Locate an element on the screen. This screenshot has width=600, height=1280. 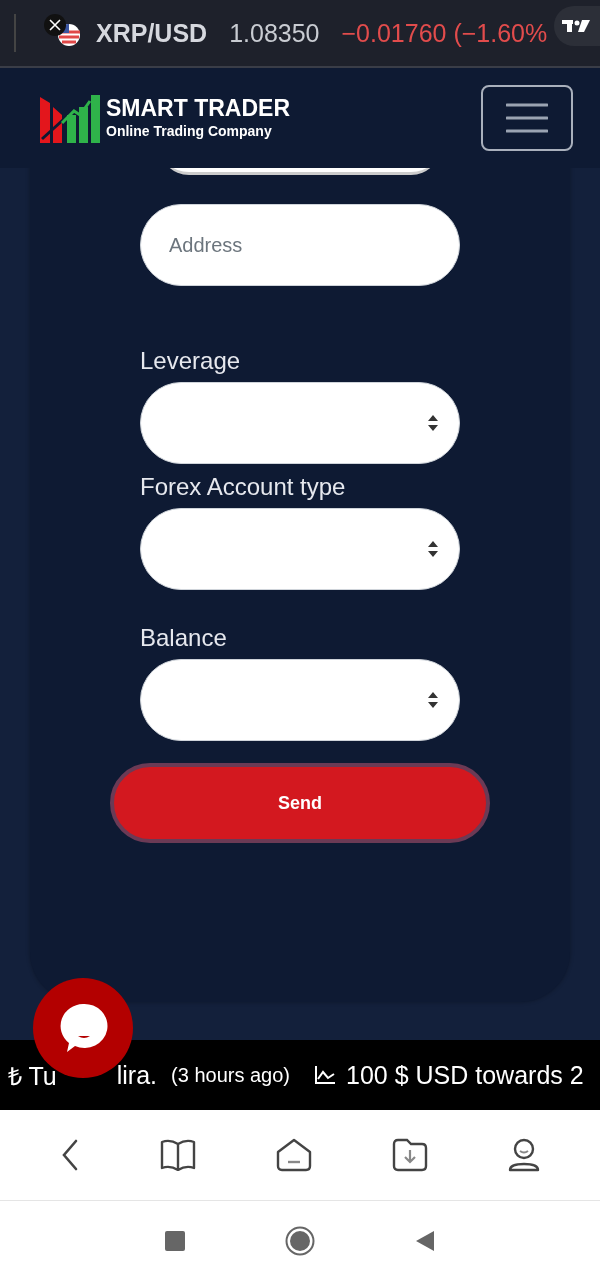
brand-name: SMART TRADER is located at coordinates (198, 108).